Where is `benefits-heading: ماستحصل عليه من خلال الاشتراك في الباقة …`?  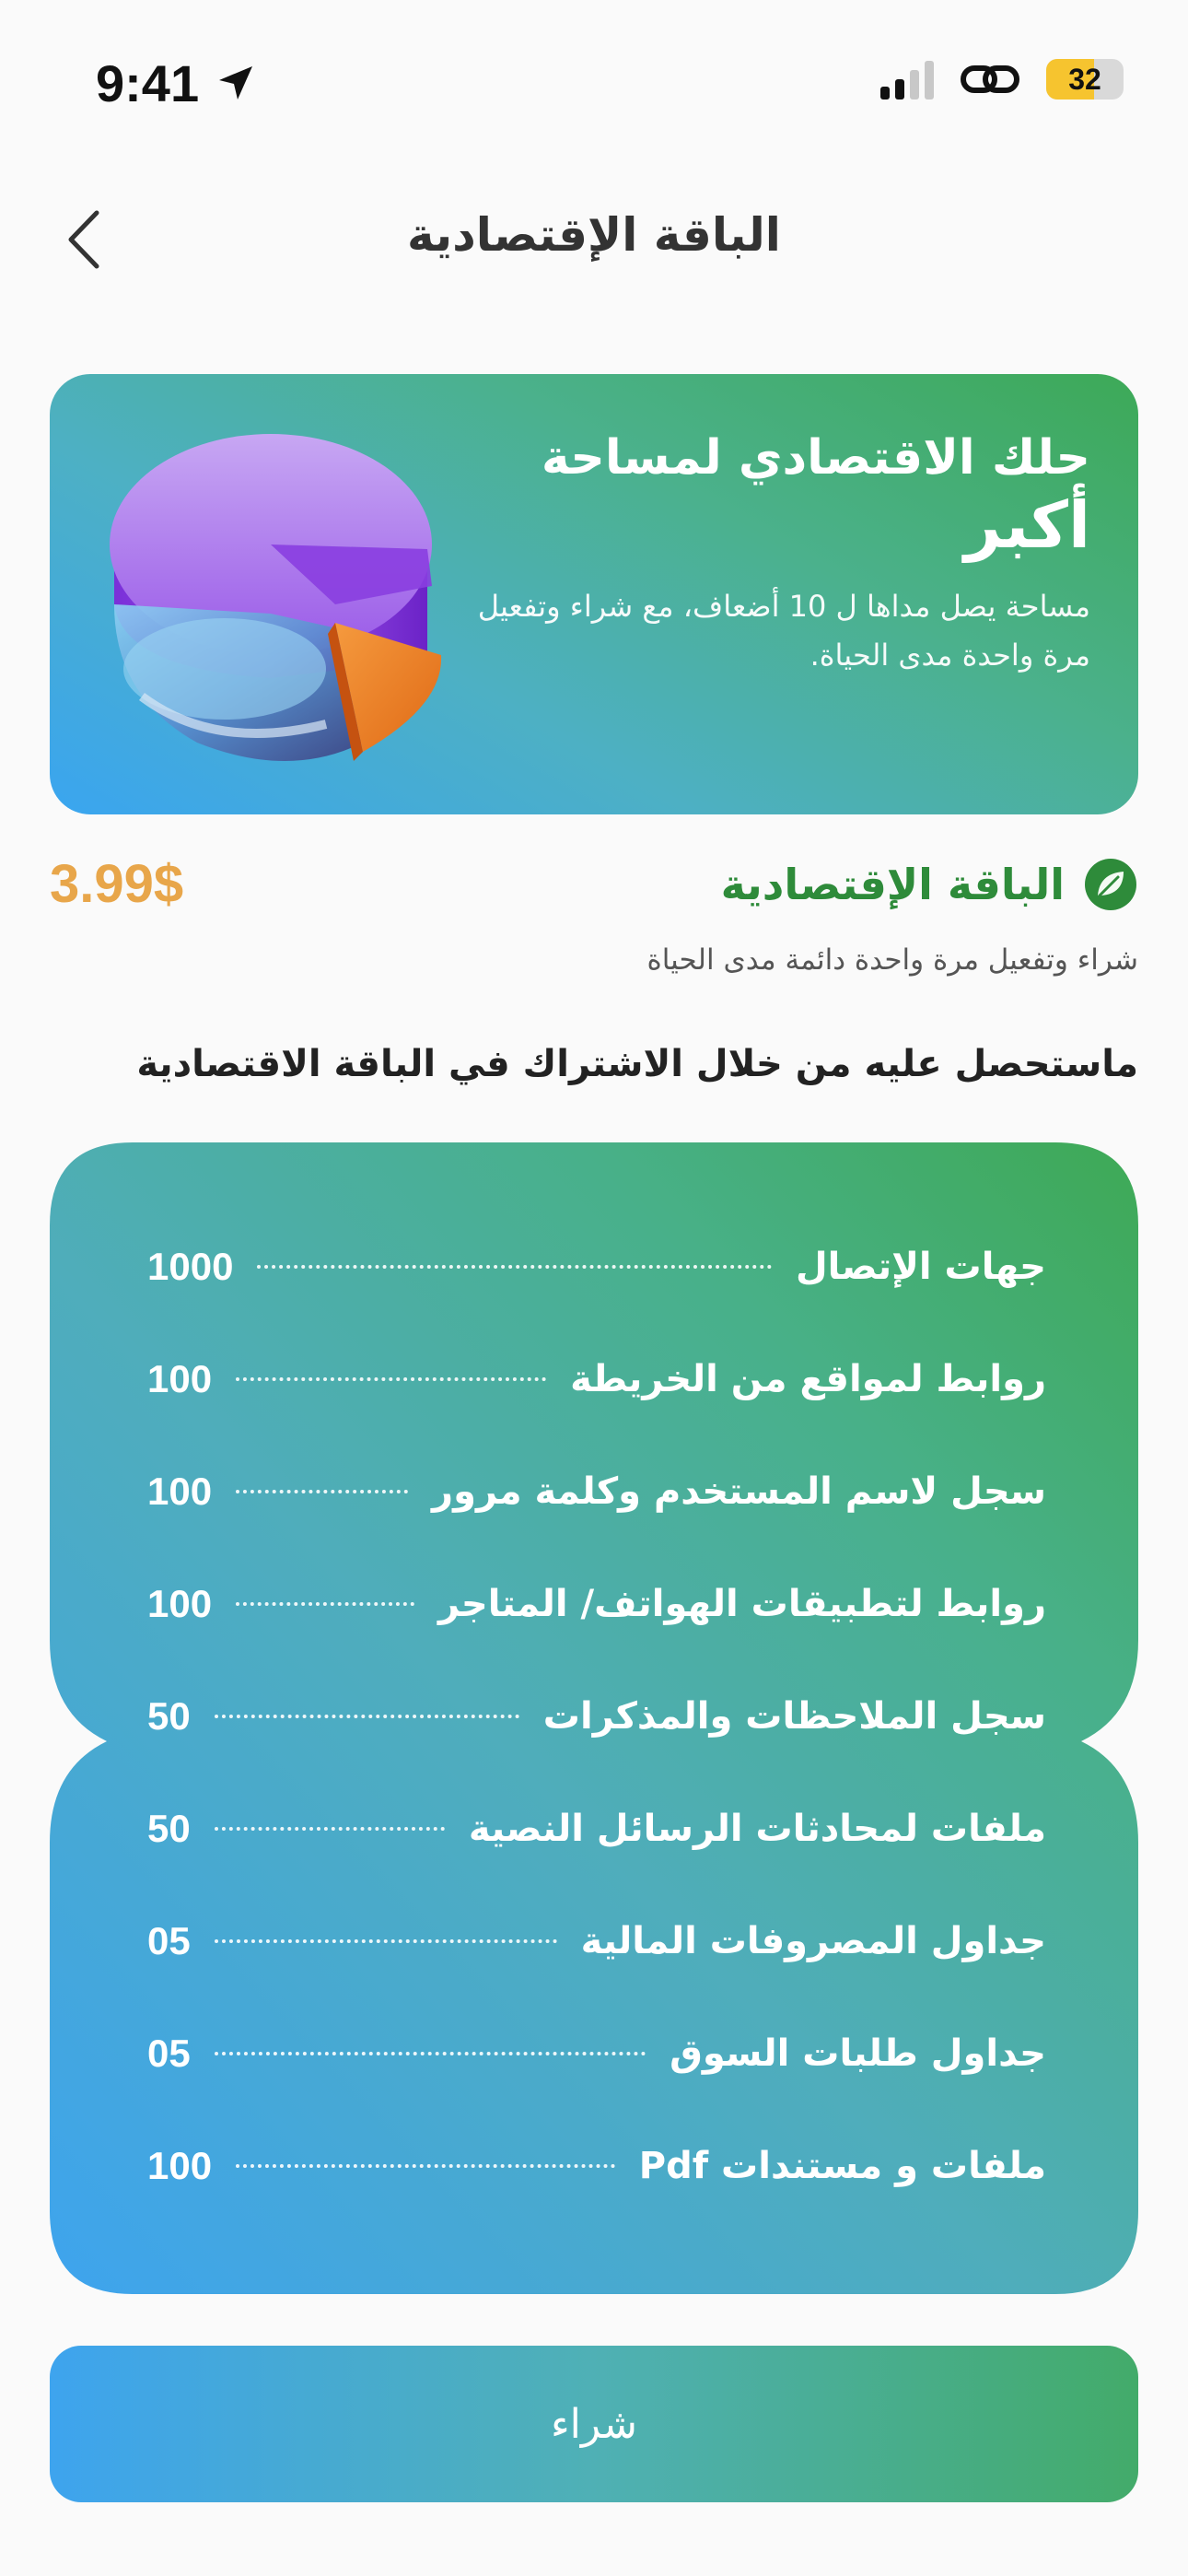 benefits-heading: ماستحصل عليه من خلال الاشتراك في الباقة … is located at coordinates (637, 1064).